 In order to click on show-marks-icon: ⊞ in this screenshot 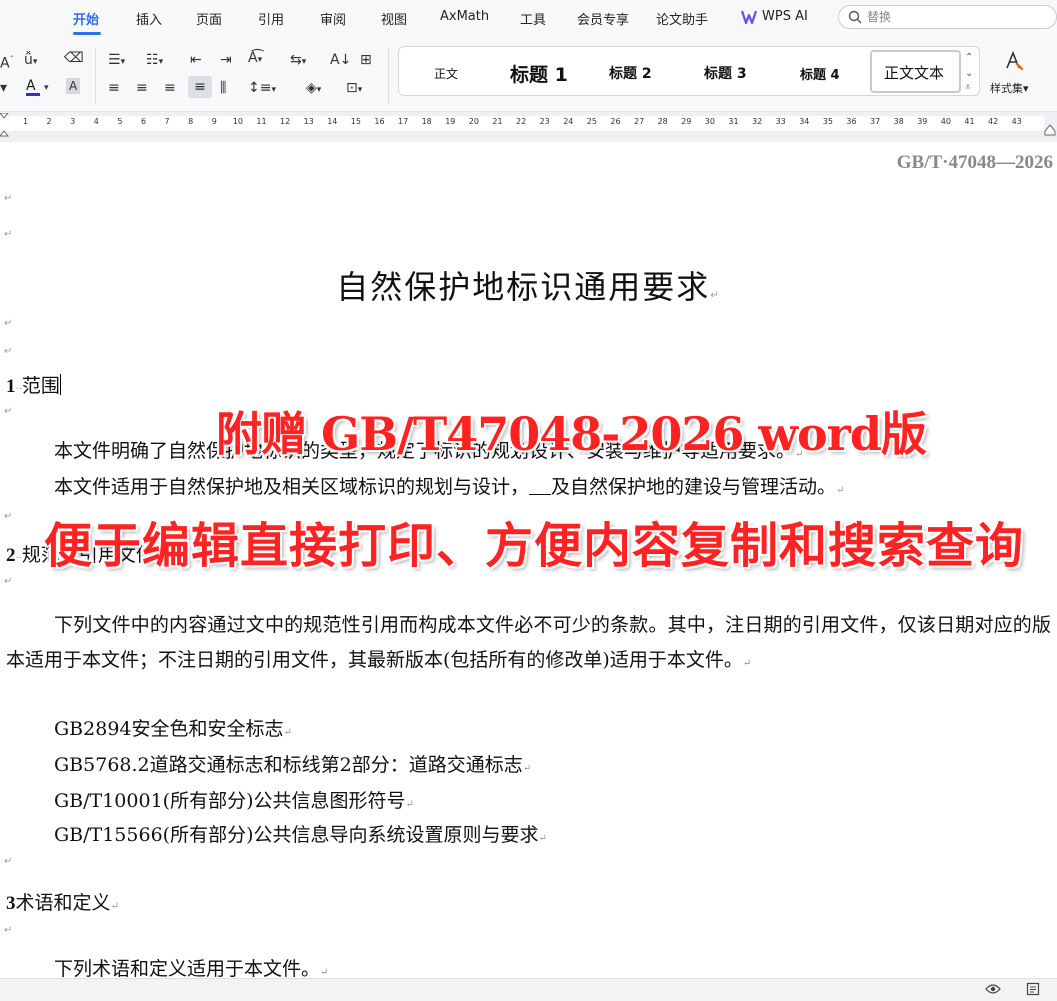, I will do `click(366, 60)`.